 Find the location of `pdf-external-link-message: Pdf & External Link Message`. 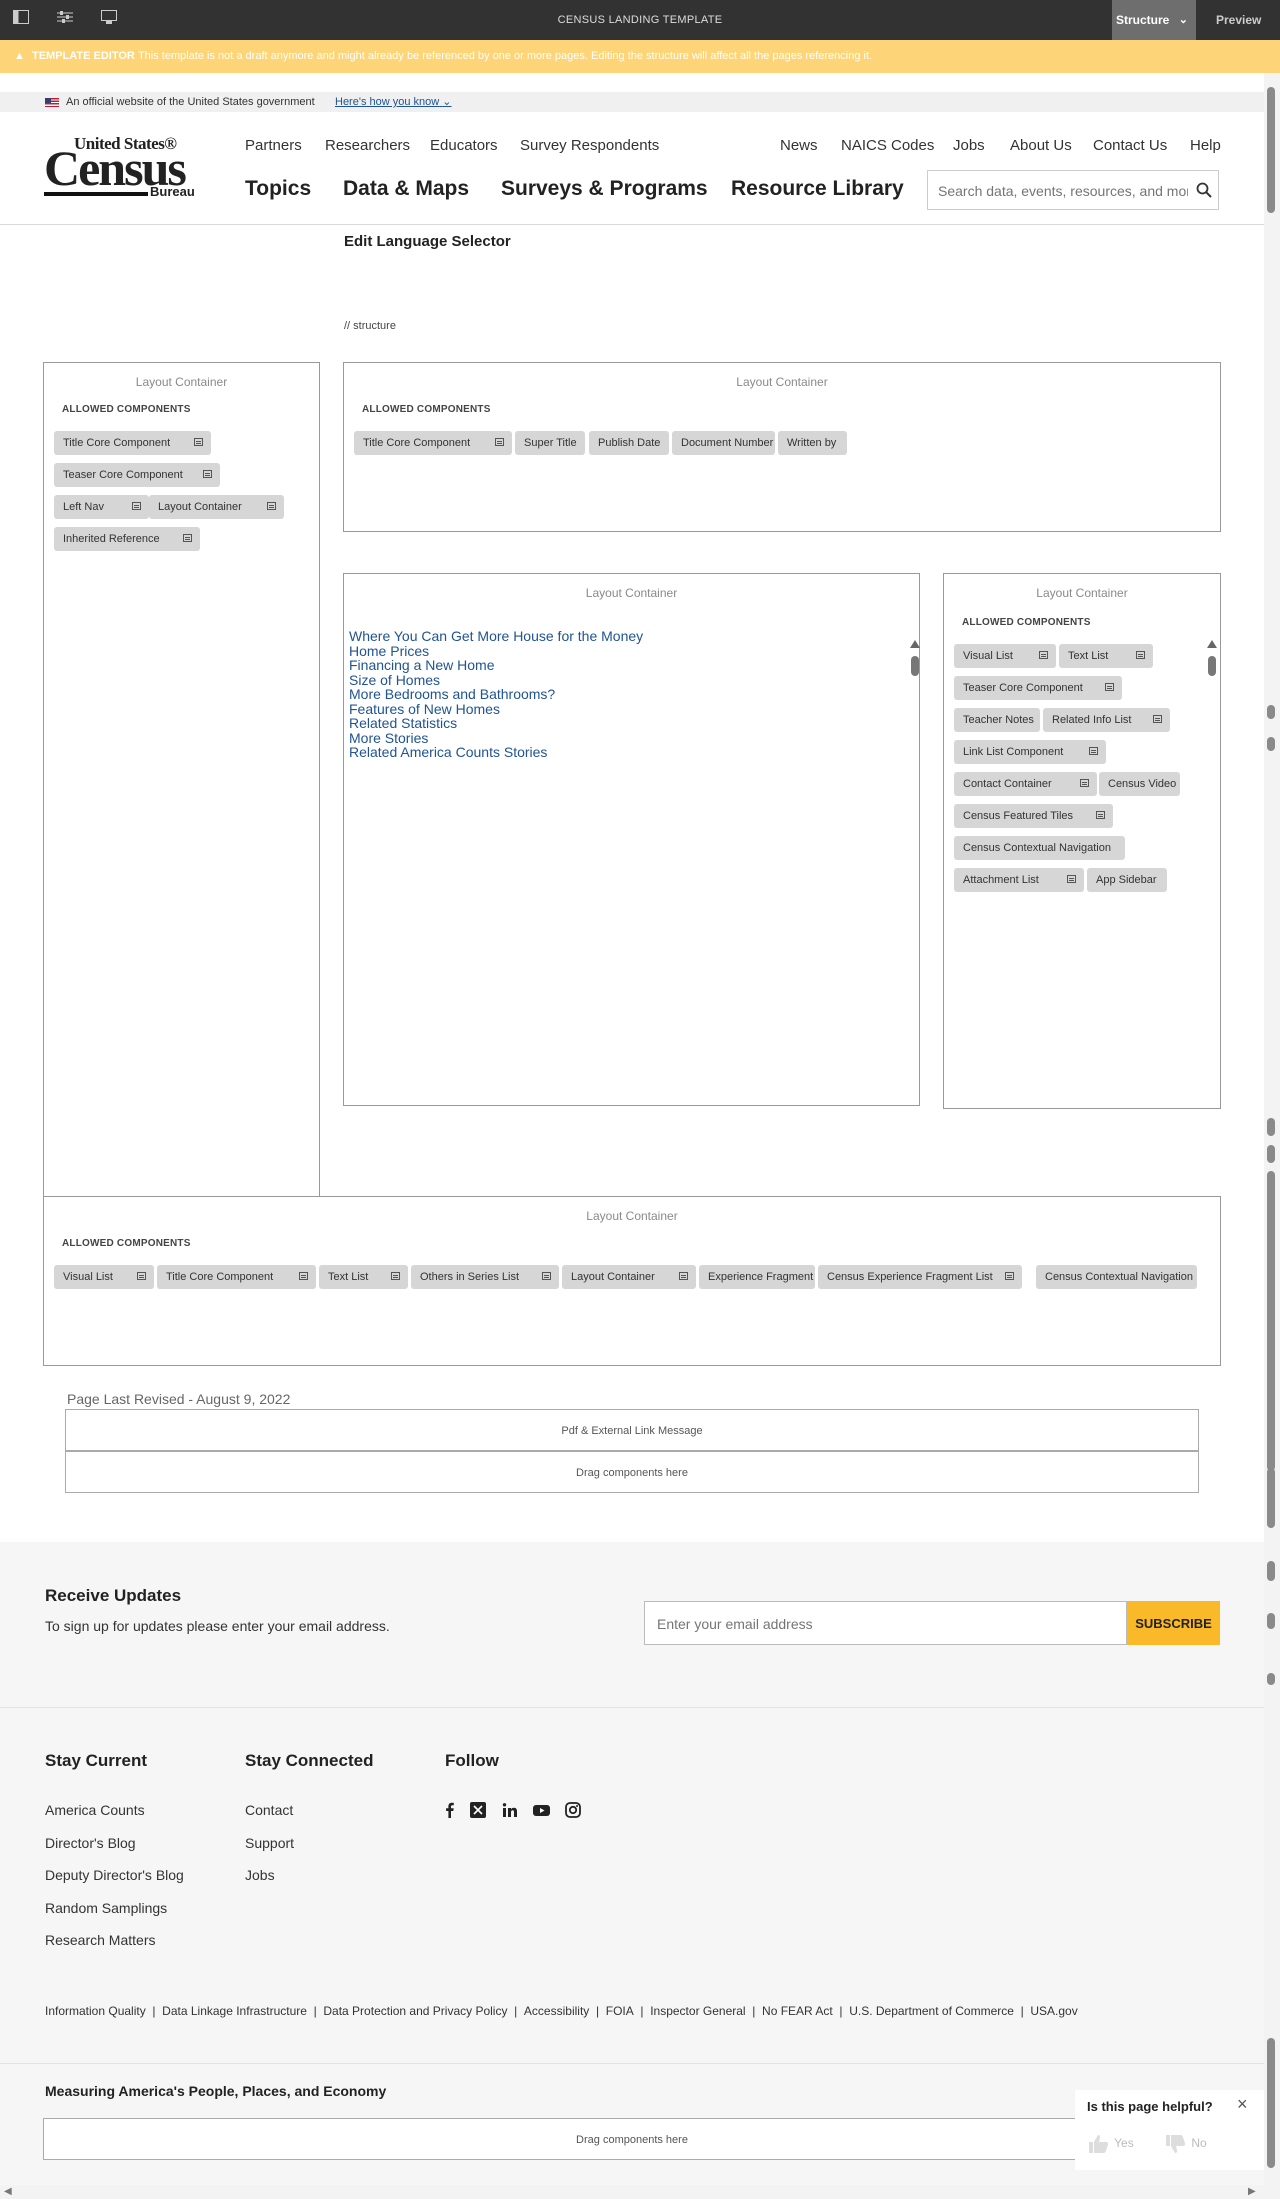

pdf-external-link-message: Pdf & External Link Message is located at coordinates (632, 1430).